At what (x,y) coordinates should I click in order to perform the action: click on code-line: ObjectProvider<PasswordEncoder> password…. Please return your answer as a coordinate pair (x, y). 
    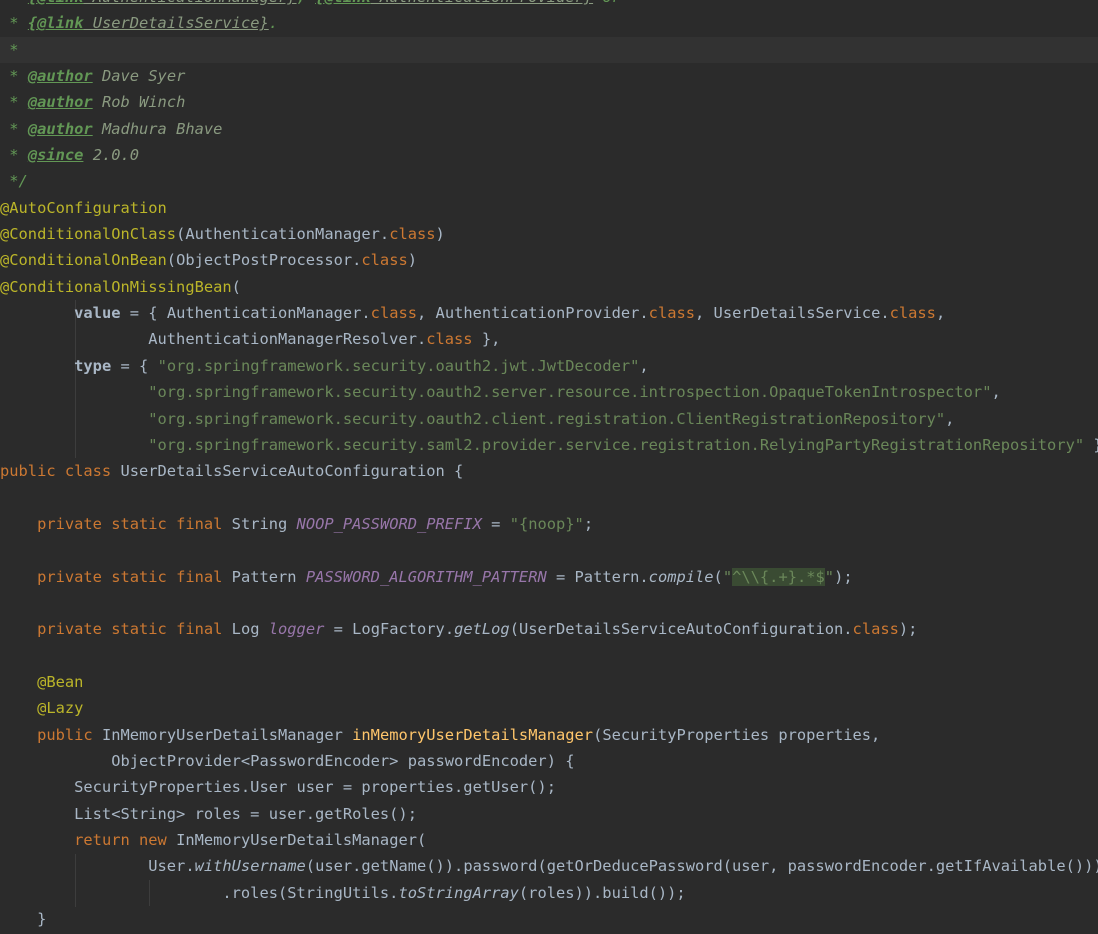
    Looking at the image, I should click on (549, 761).